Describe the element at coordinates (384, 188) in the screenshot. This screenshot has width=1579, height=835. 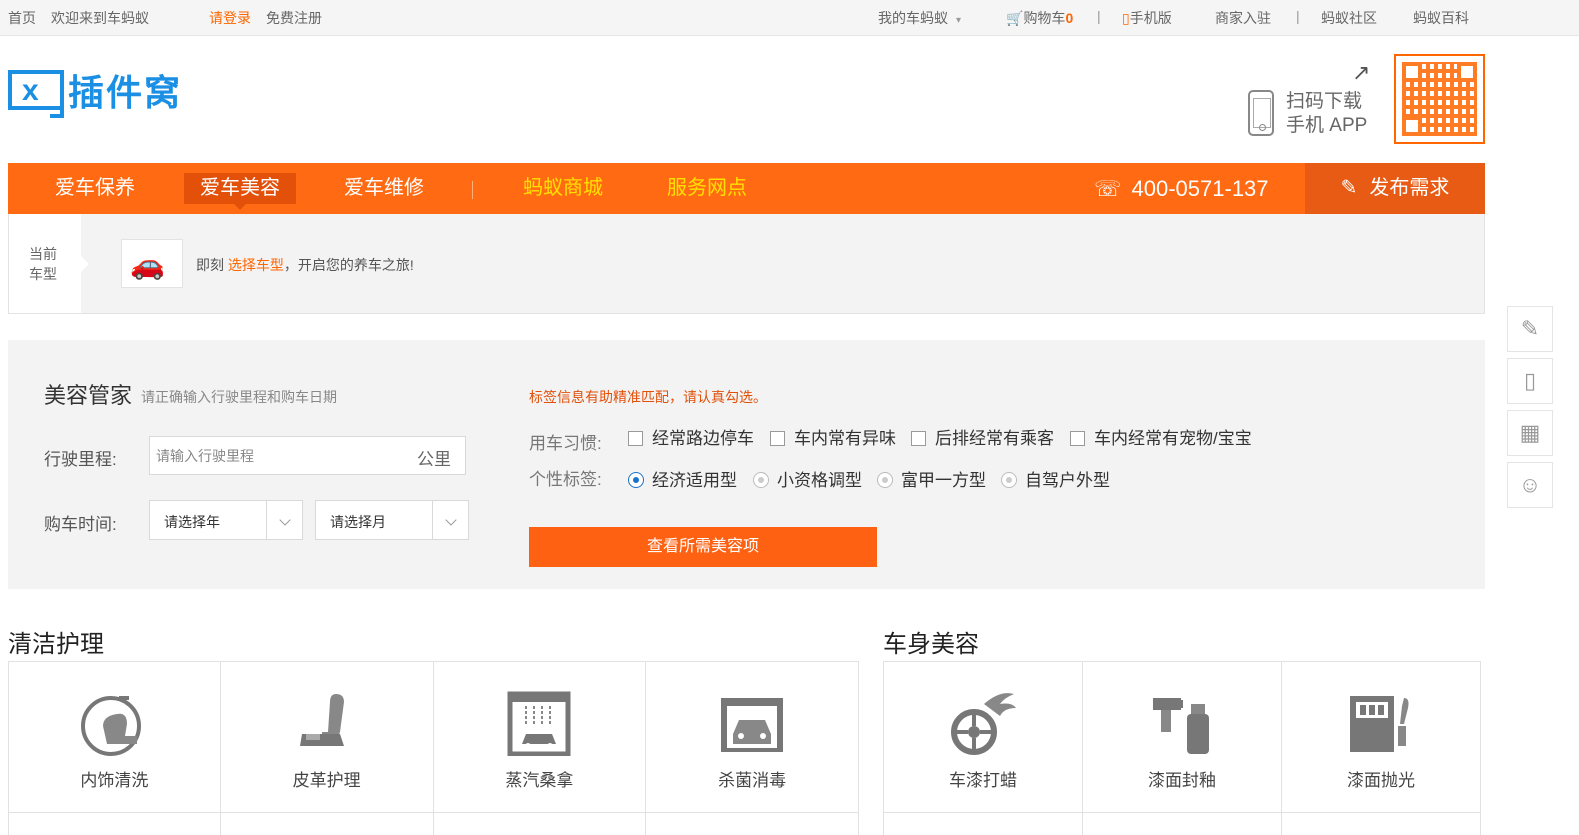
I see `nav-item-repair: 爱车维修` at that location.